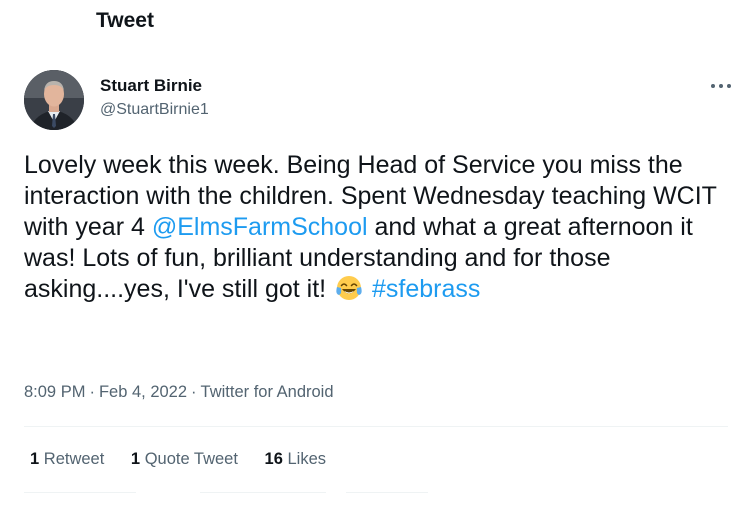 This screenshot has width=754, height=506. I want to click on quote-tweets-label: Quote Tweet, so click(191, 459).